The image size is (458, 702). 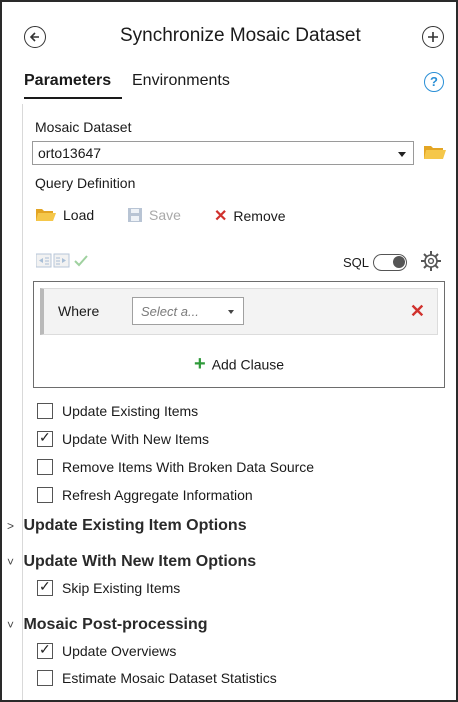 What do you see at coordinates (11, 526) in the screenshot?
I see `chevron-right-icon: >` at bounding box center [11, 526].